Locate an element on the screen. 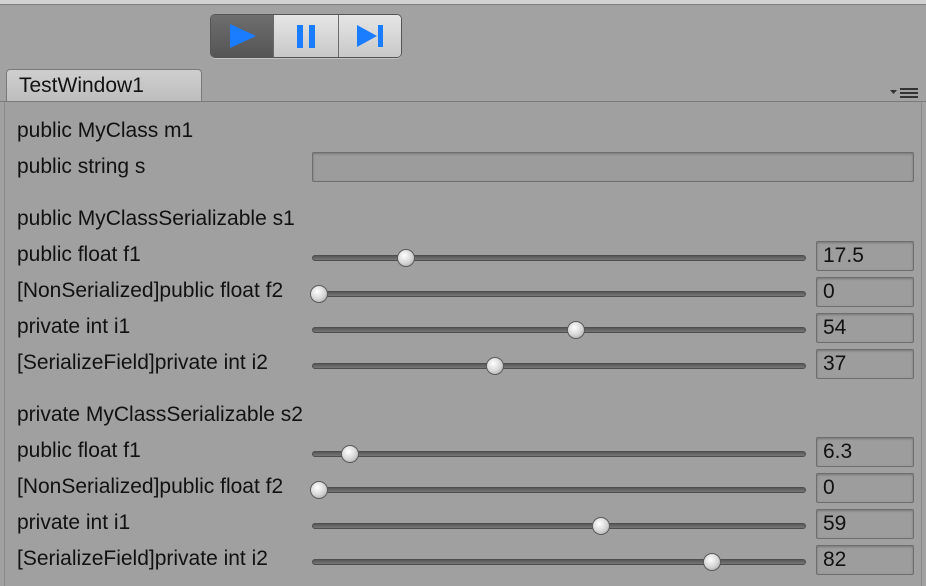  pause-icon is located at coordinates (306, 36).